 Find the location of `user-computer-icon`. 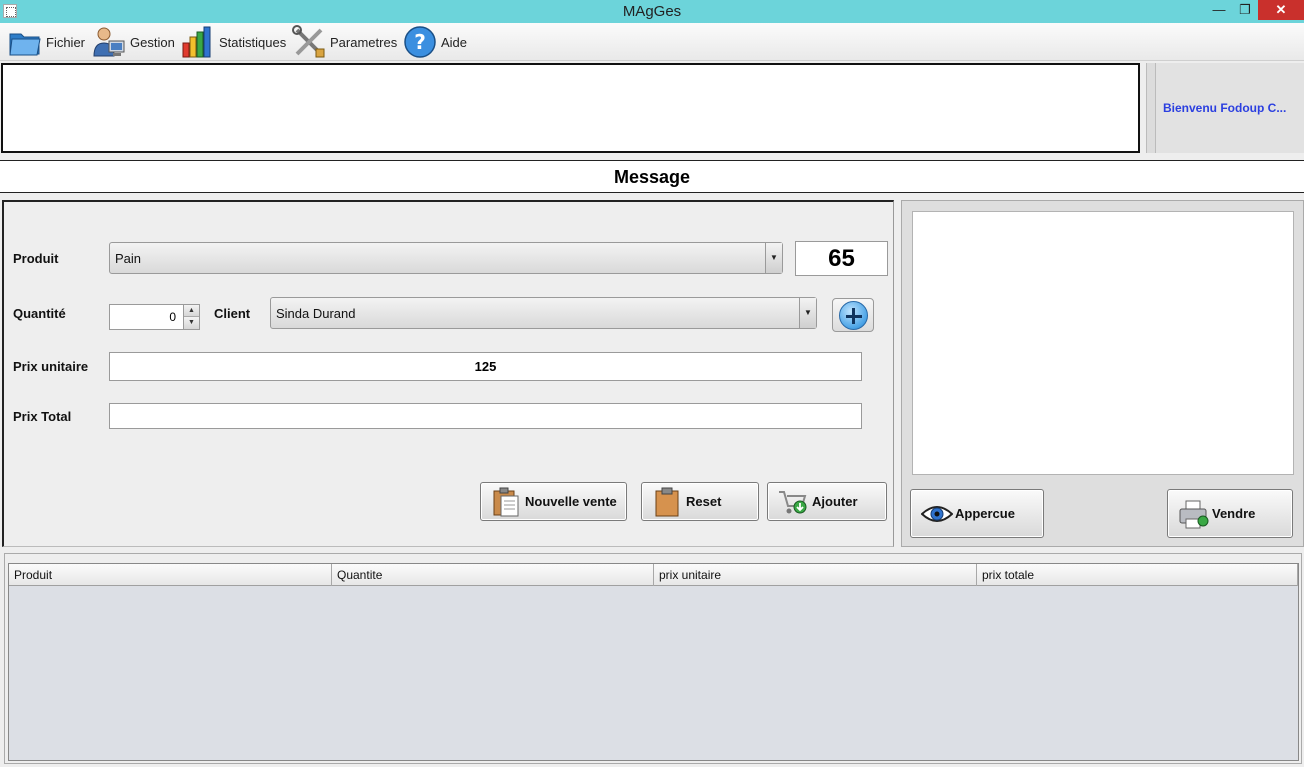

user-computer-icon is located at coordinates (109, 42).